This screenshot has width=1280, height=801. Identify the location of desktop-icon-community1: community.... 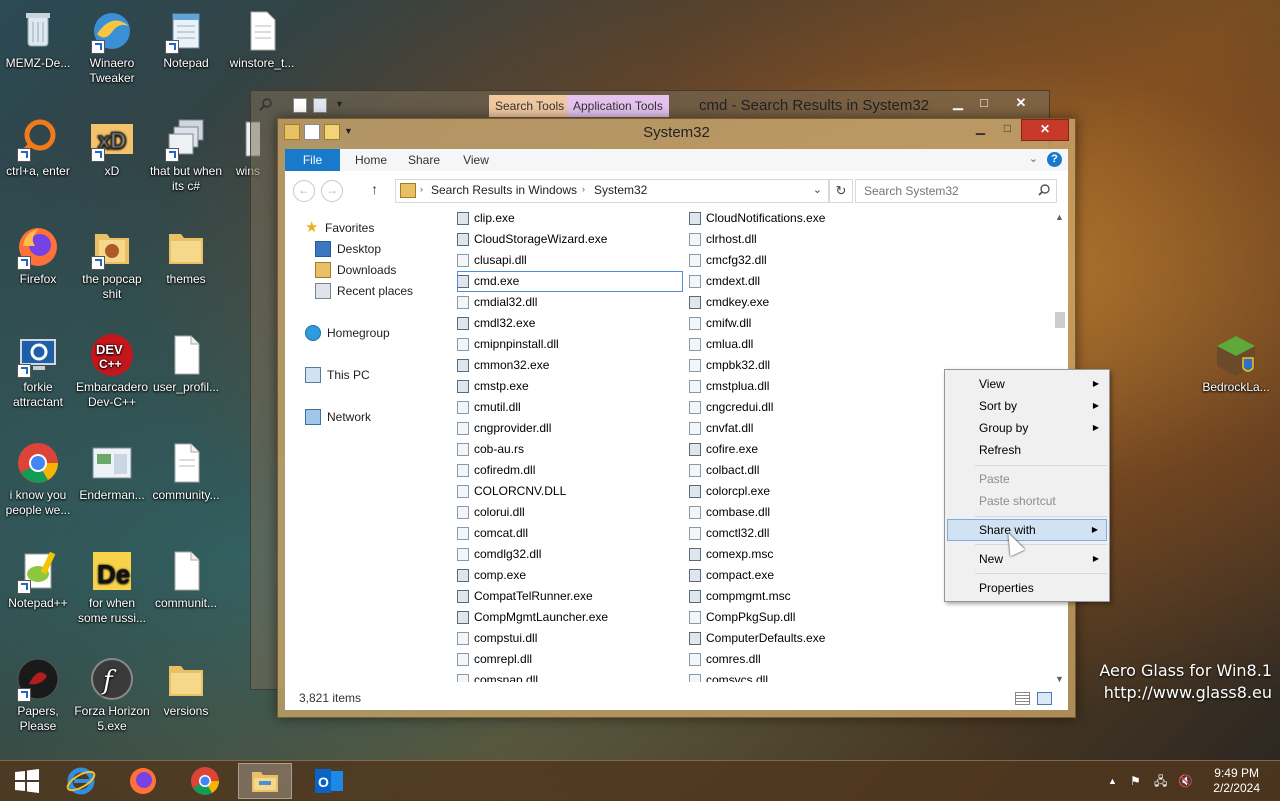
(186, 471).